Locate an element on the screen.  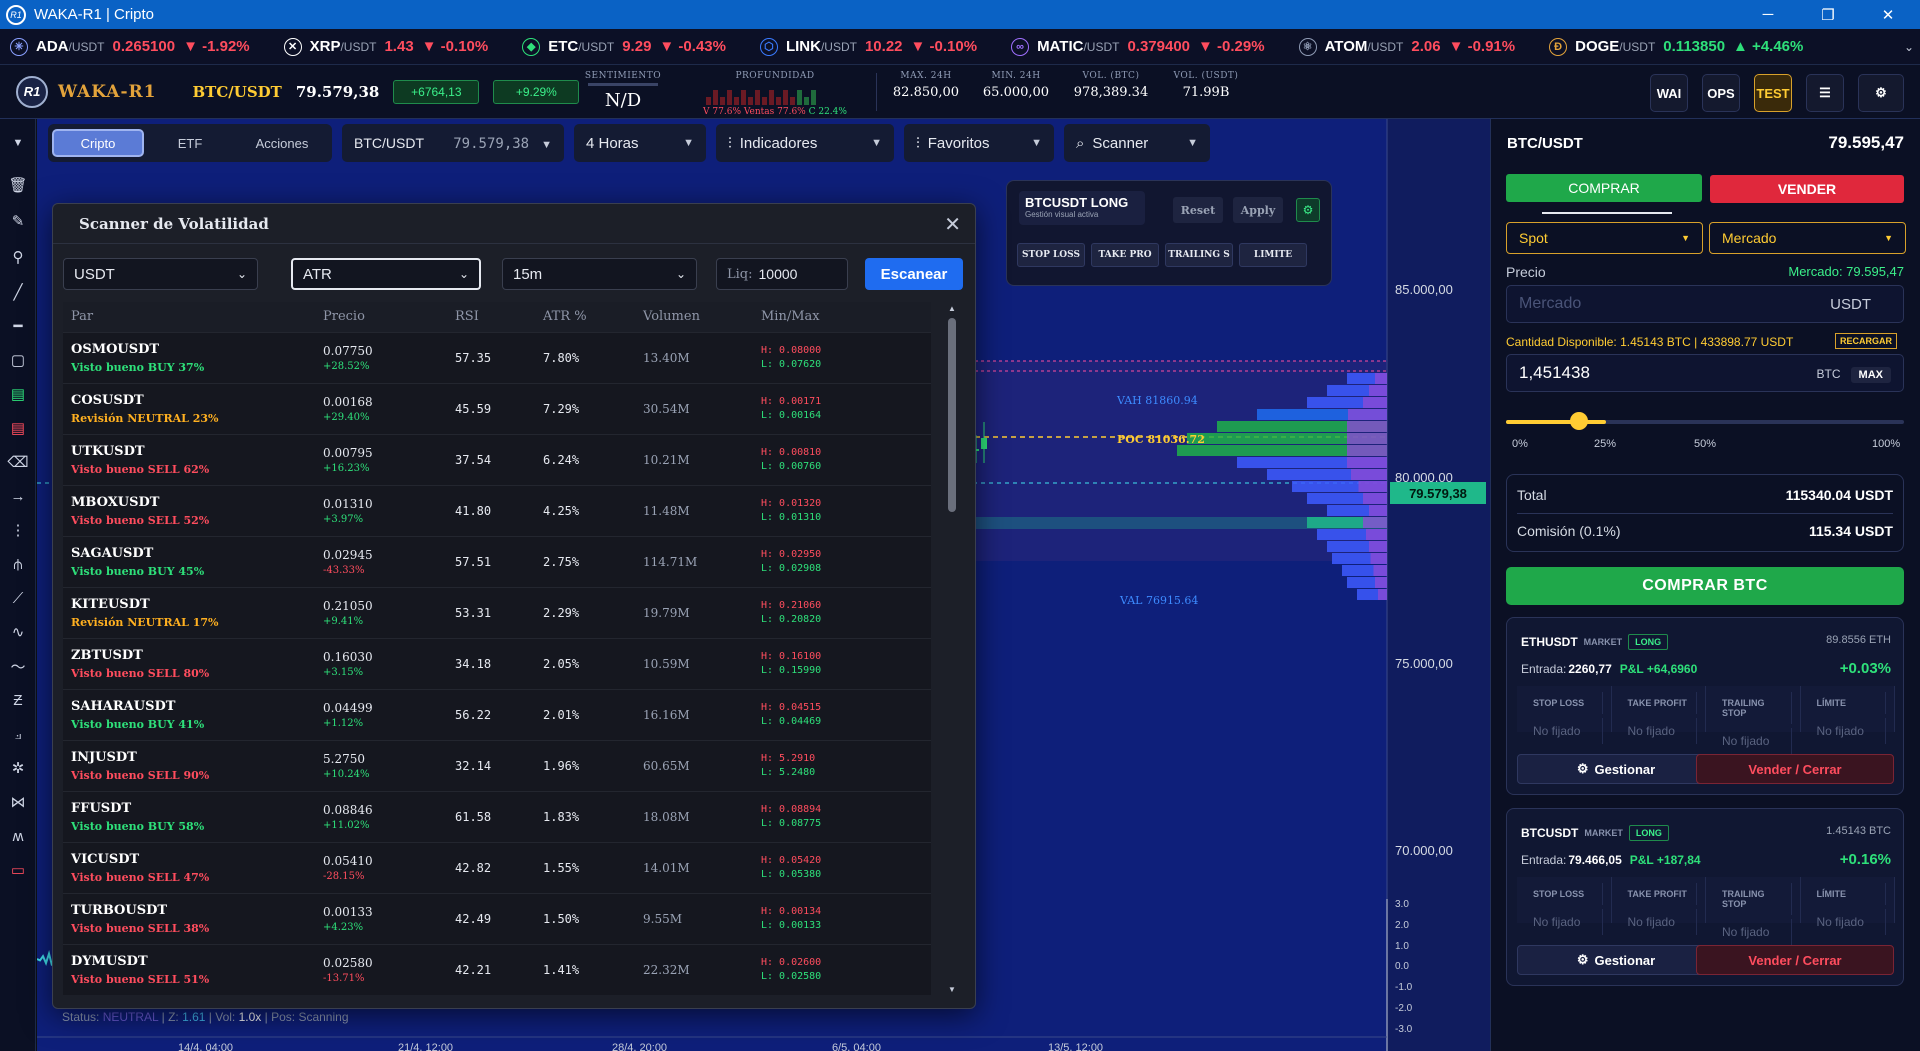
menu-chevron-icon: ▼ is located at coordinates (18, 143).